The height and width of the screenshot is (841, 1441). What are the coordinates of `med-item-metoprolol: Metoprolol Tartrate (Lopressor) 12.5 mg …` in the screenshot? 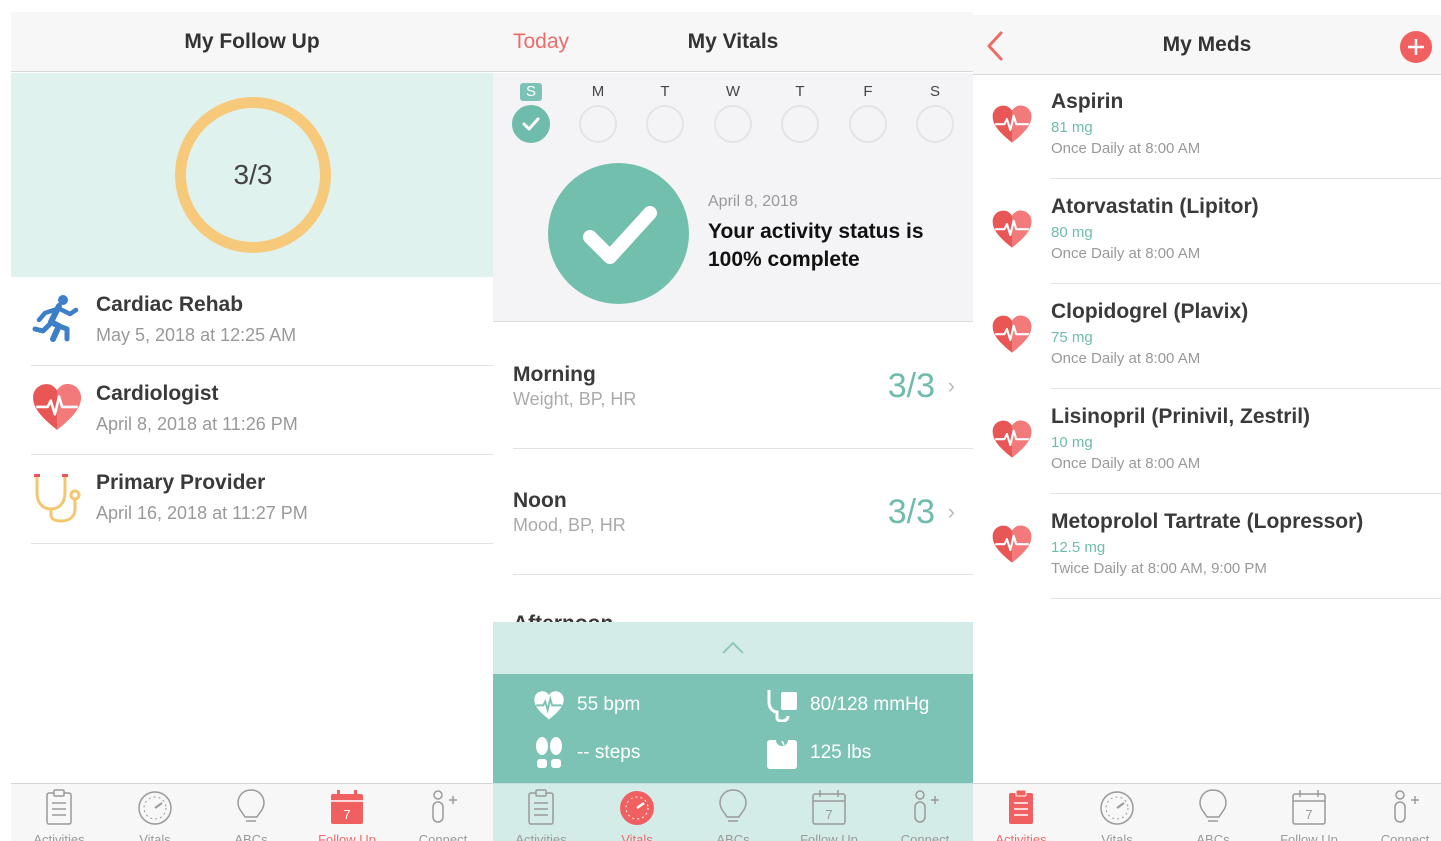 It's located at (1246, 546).